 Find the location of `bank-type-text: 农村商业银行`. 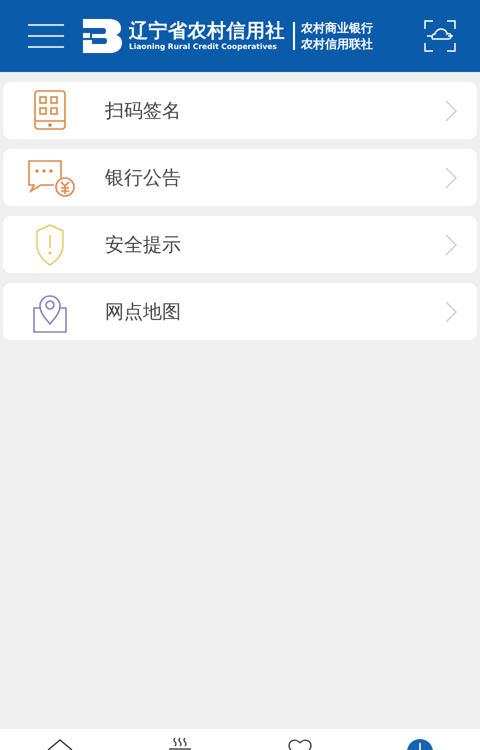

bank-type-text: 农村商业银行 is located at coordinates (337, 28).